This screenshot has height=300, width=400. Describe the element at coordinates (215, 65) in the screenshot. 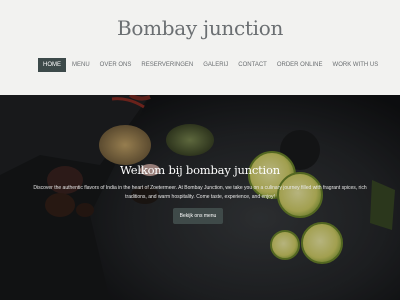

I see `nav-item-galerij: GALERIJ` at that location.